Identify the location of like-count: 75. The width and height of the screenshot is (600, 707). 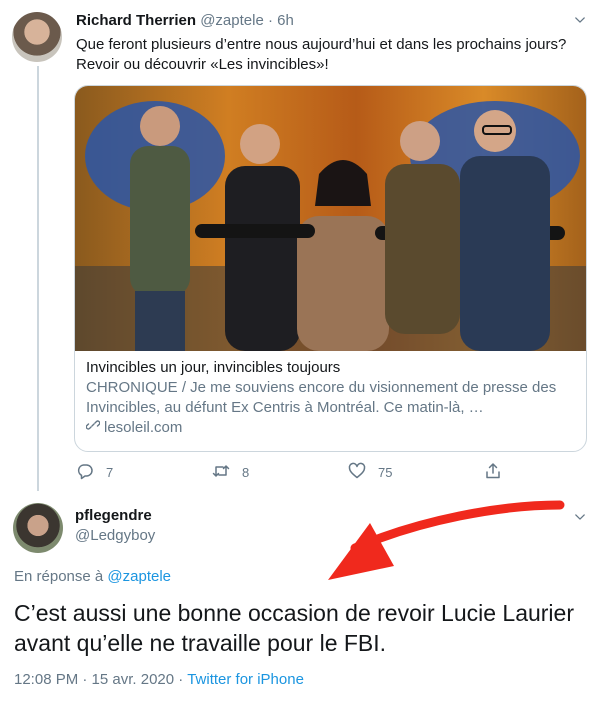
(385, 472).